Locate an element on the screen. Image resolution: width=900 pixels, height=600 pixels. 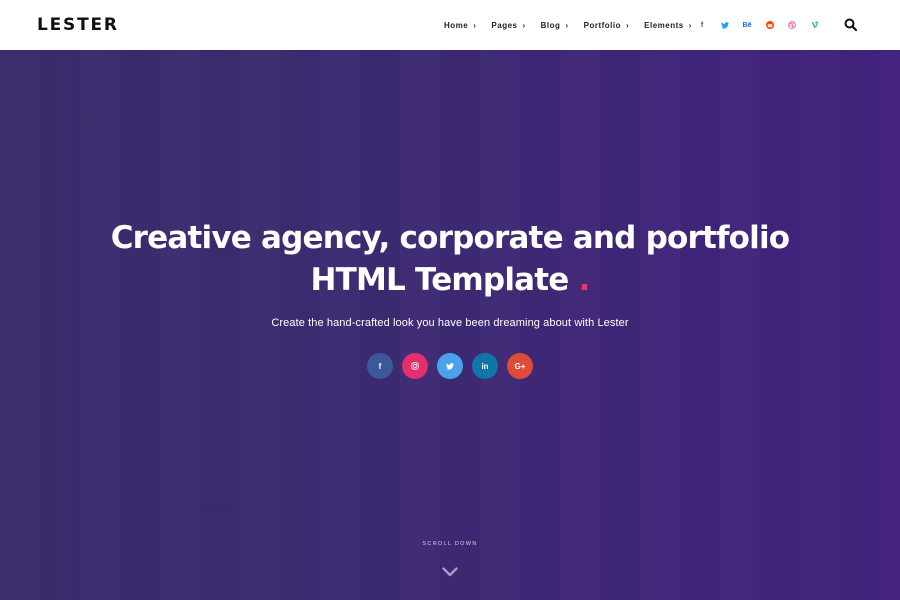
nav-item-home: Home › is located at coordinates (460, 25).